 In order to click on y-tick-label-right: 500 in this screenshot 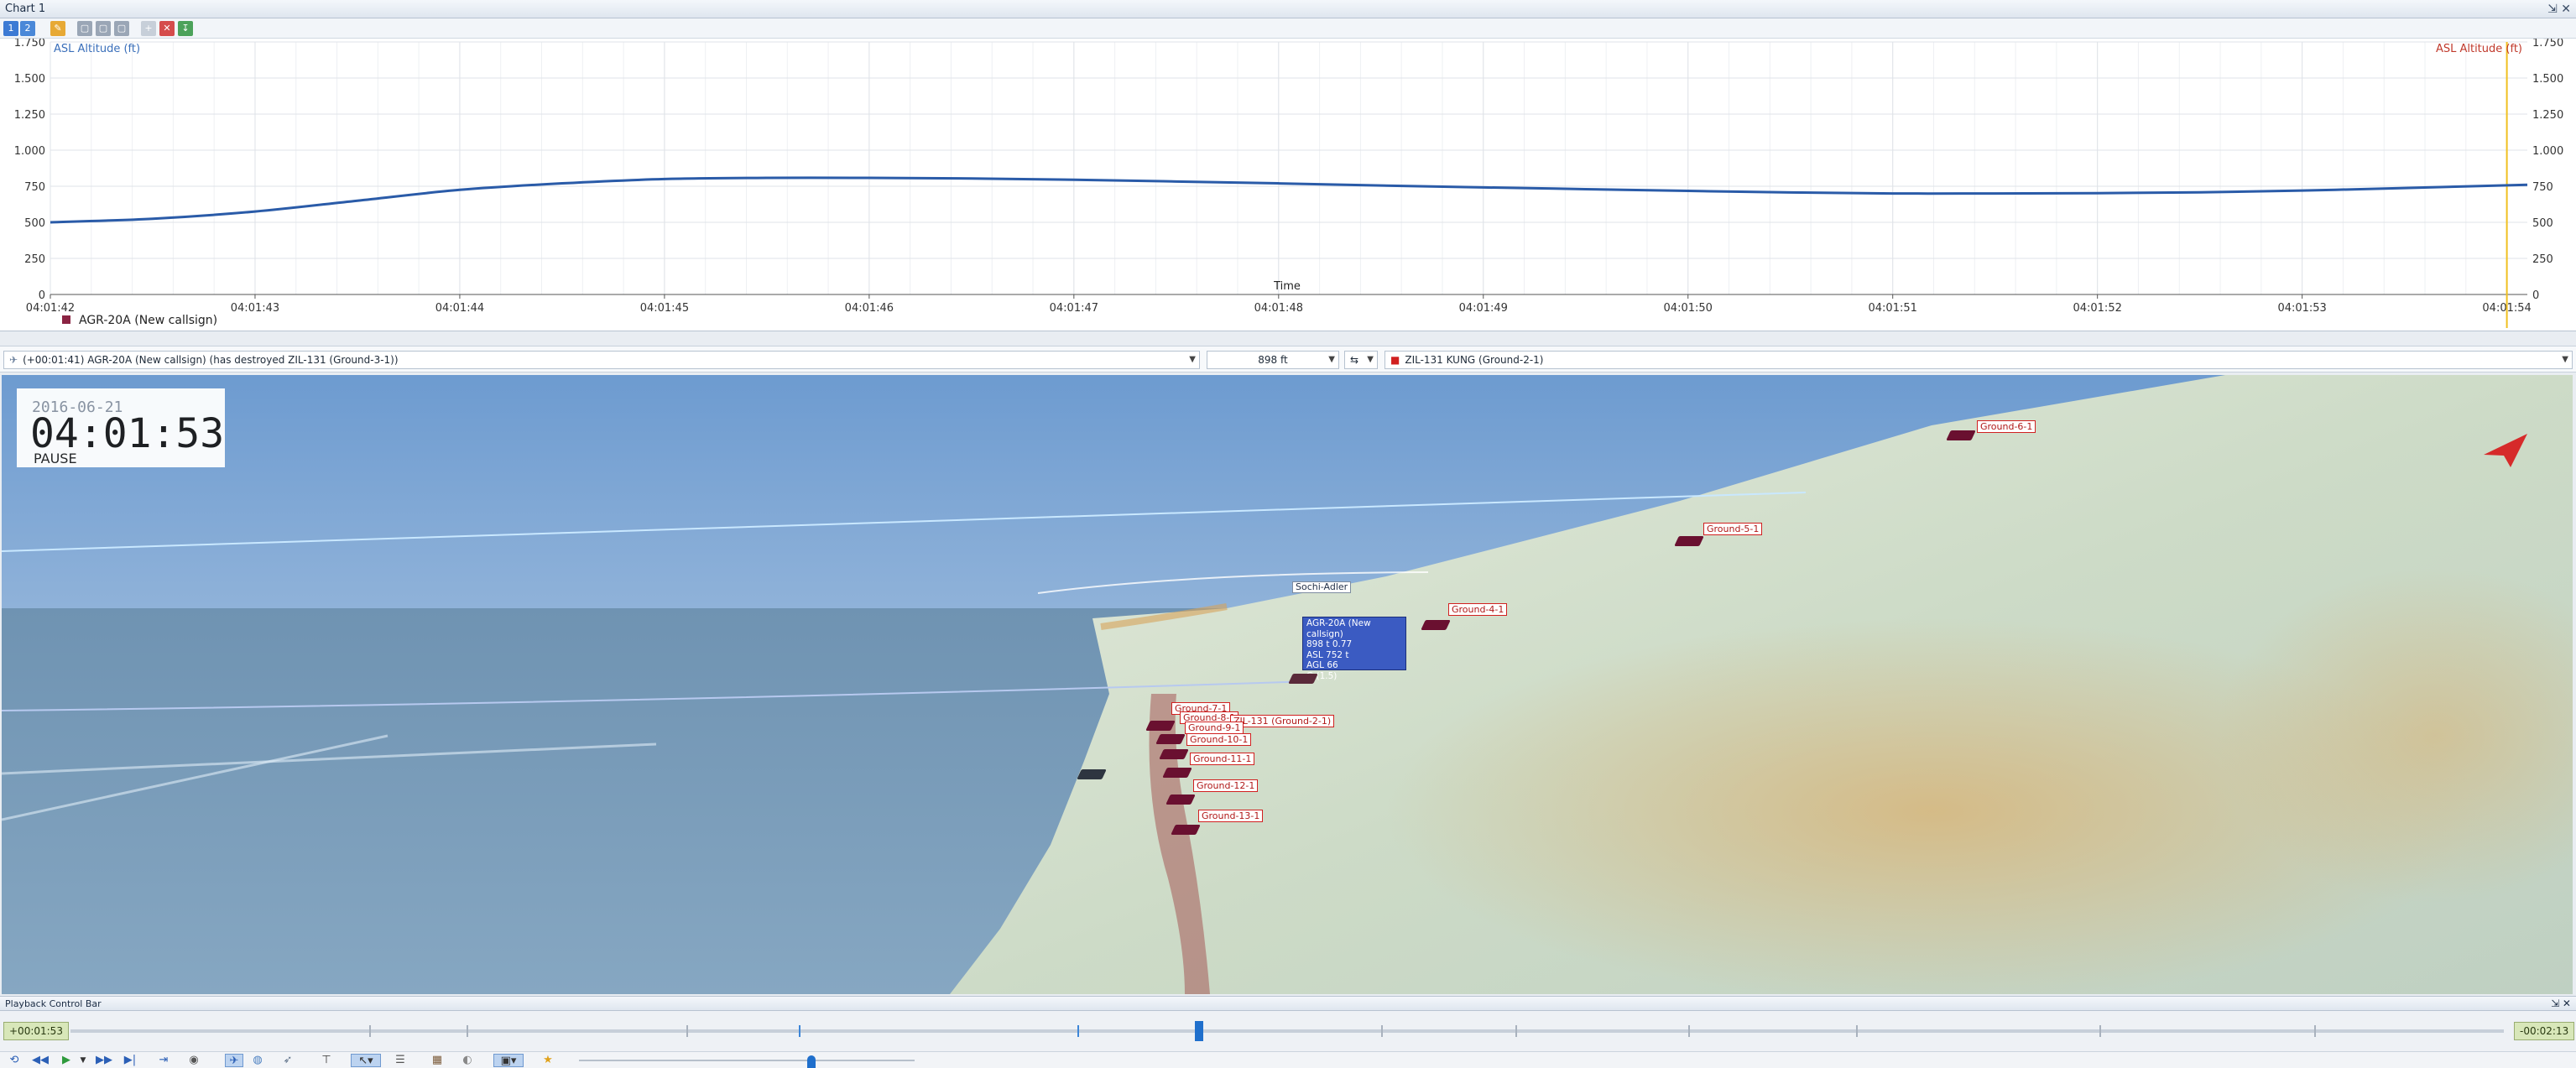, I will do `click(2542, 223)`.